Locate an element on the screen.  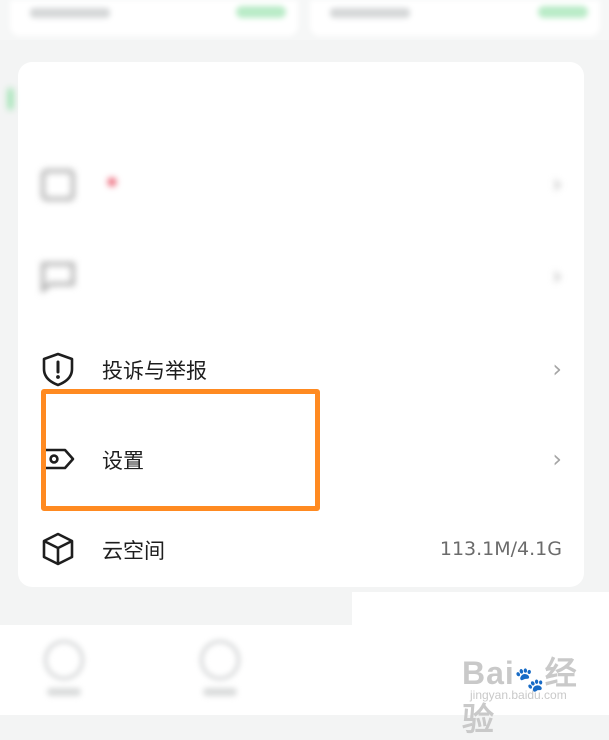
menu-row-blurred-1: › is located at coordinates (301, 185).